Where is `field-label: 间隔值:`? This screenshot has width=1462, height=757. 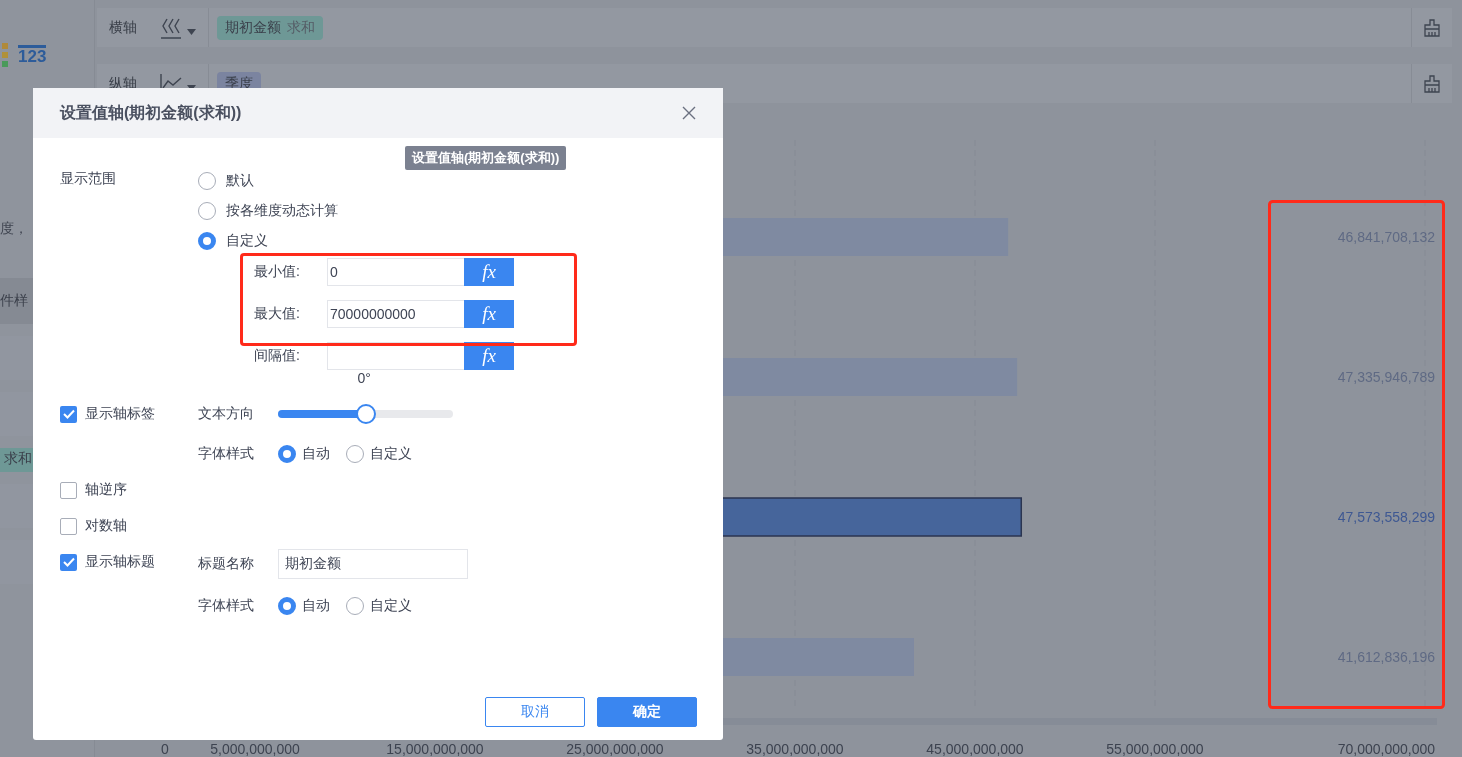 field-label: 间隔值: is located at coordinates (277, 356).